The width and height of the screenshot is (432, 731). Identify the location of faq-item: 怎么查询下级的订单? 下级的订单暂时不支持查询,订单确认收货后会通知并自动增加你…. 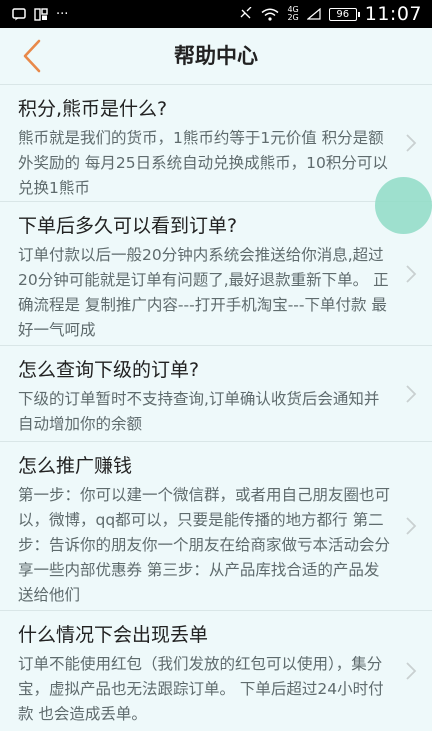
(216, 394).